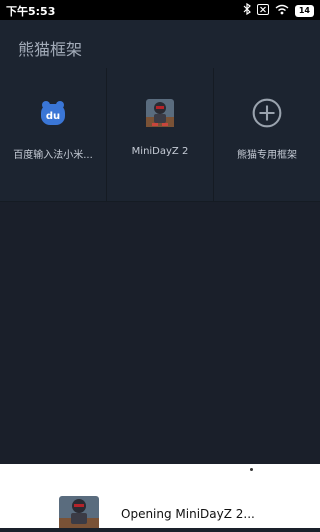 The width and height of the screenshot is (320, 532). I want to click on status-icons: 14, so click(278, 10).